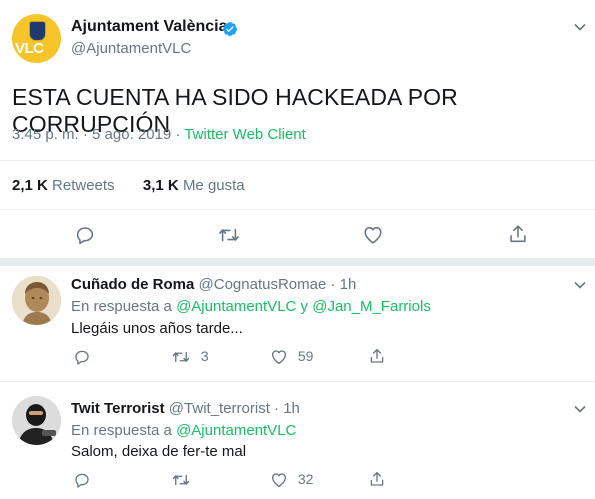 This screenshot has height=499, width=595. I want to click on city-crest-icon, so click(37, 31).